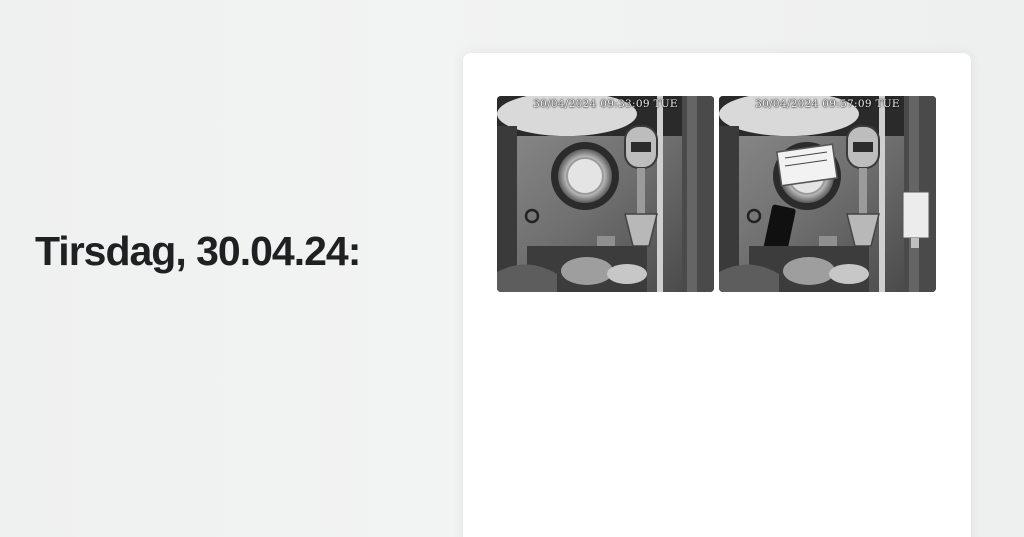 The height and width of the screenshot is (537, 1024). What do you see at coordinates (827, 104) in the screenshot?
I see `photo-timestamp: 30/04/2024 09:57:09 TUE` at bounding box center [827, 104].